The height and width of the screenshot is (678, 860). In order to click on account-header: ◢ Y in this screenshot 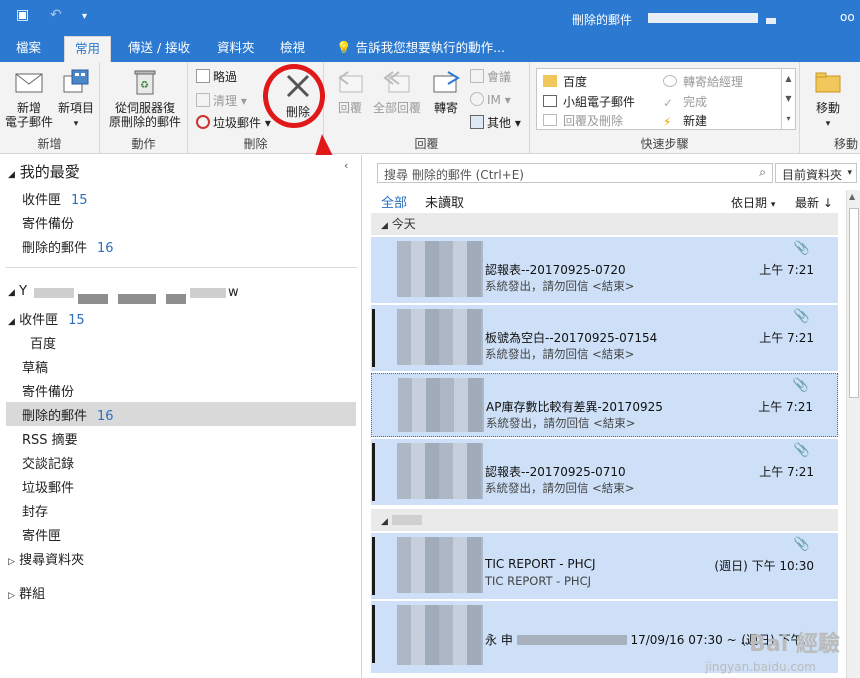, I will do `click(17, 291)`.